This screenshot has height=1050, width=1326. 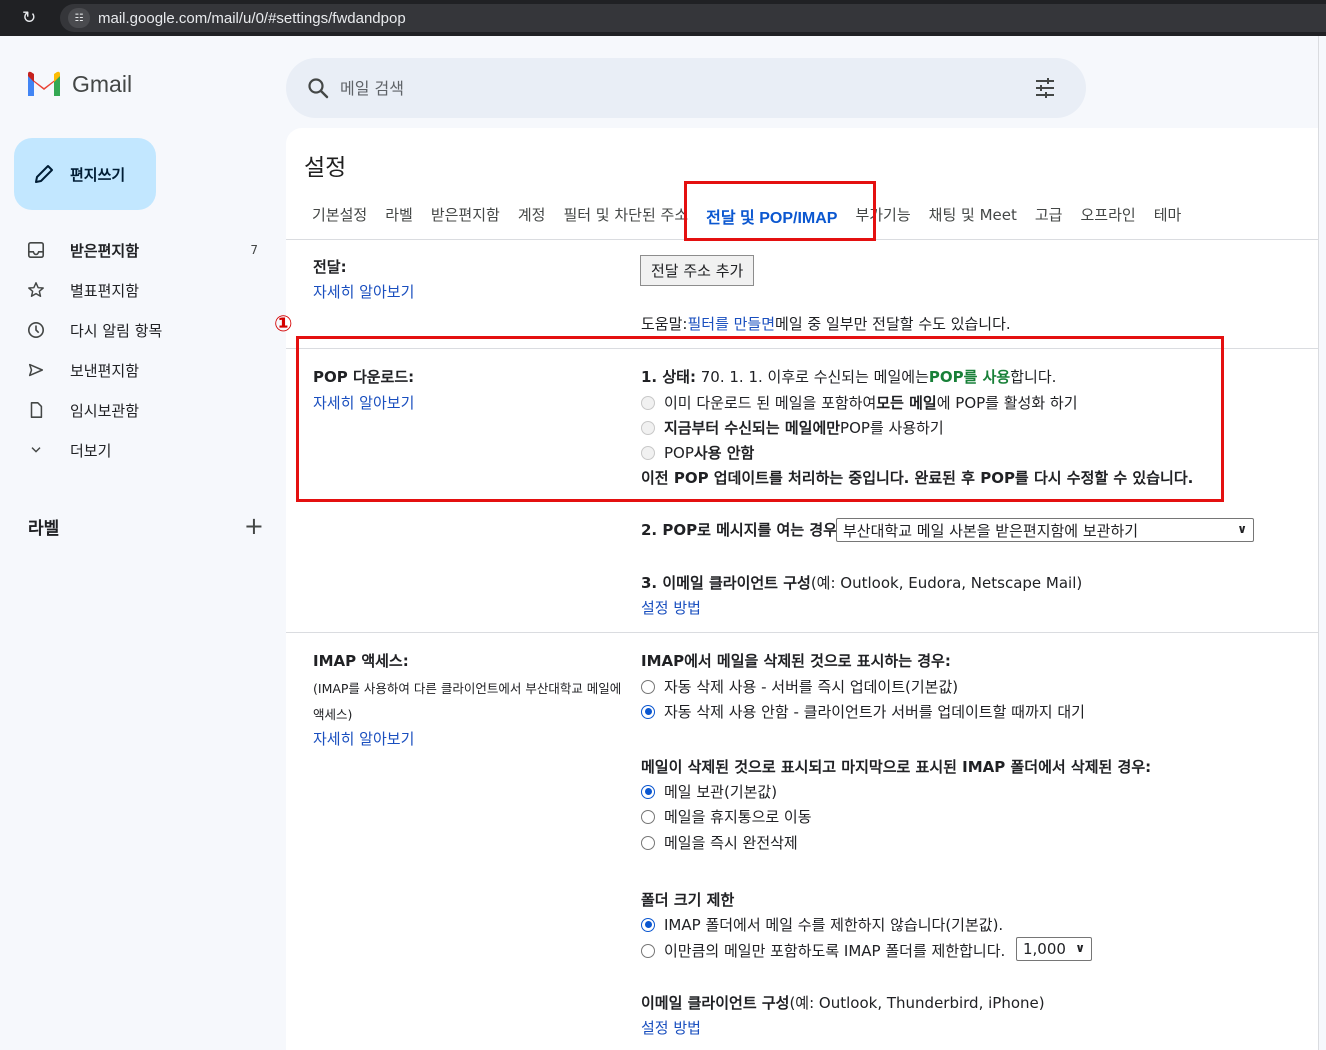 What do you see at coordinates (363, 738) in the screenshot?
I see `imap-learn-more-link: 자세히 알아보기` at bounding box center [363, 738].